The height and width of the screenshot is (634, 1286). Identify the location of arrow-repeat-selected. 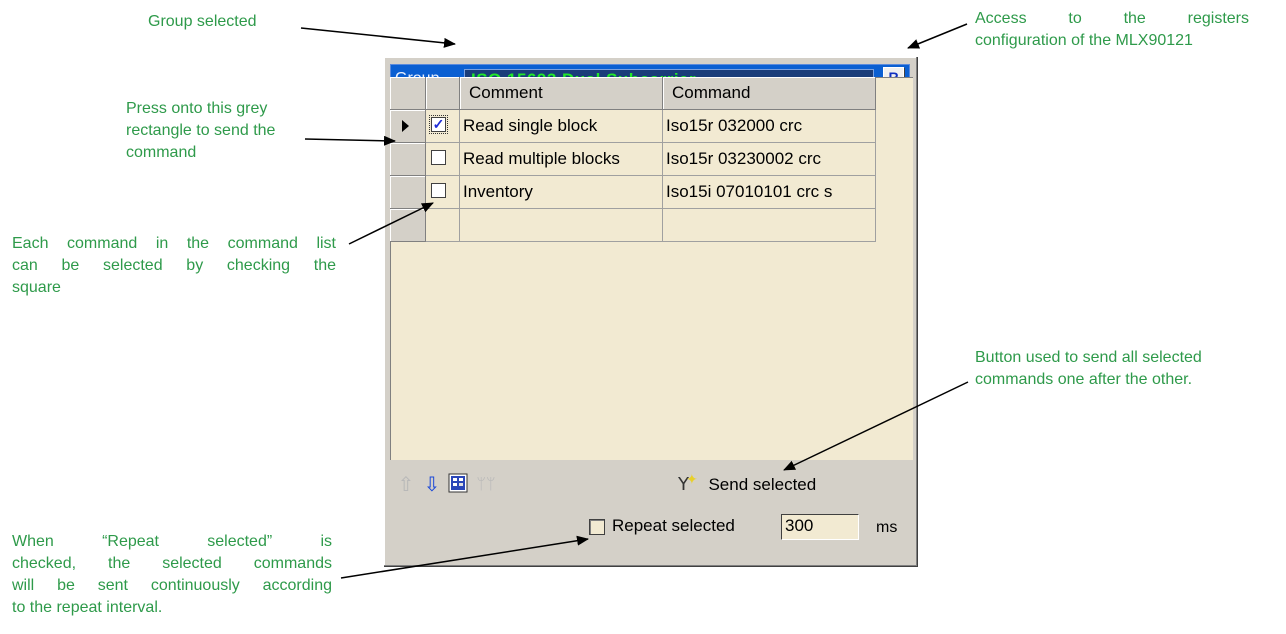
(464, 557).